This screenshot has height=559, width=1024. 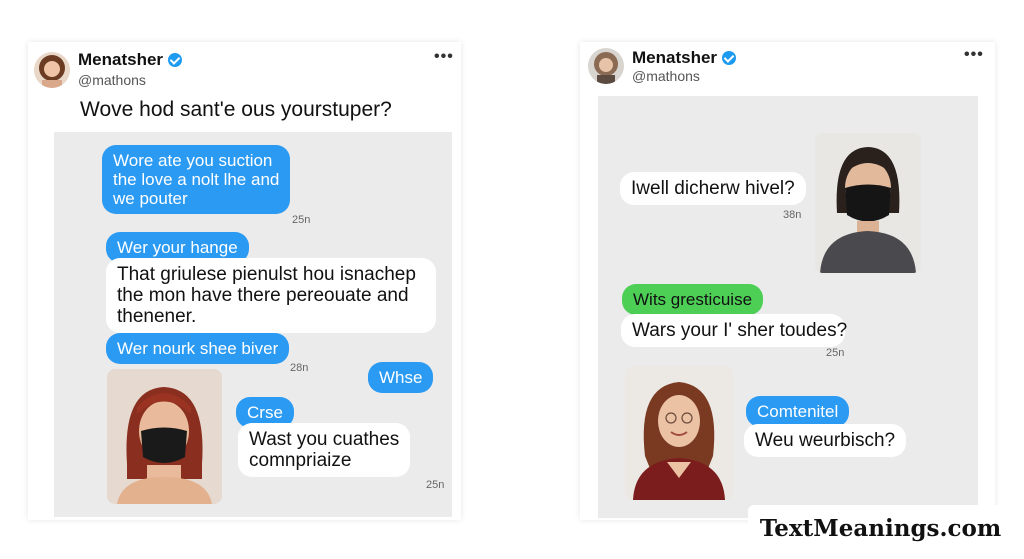 I want to click on message-bubble: Wer nourk shee biver, so click(x=198, y=348).